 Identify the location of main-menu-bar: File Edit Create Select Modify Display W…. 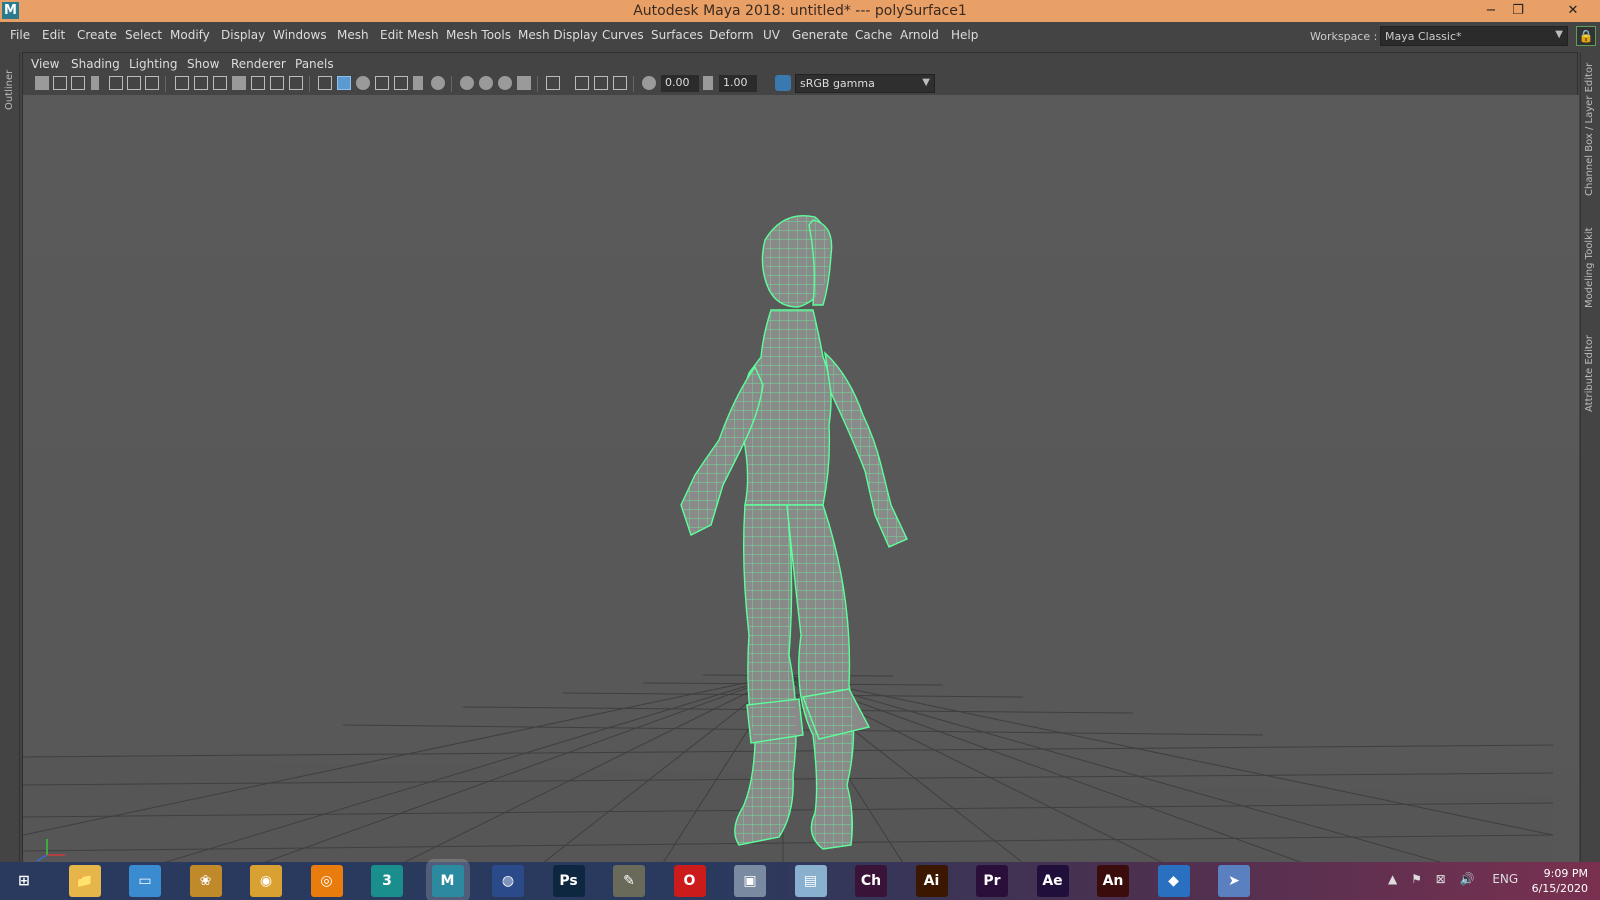
(800, 36).